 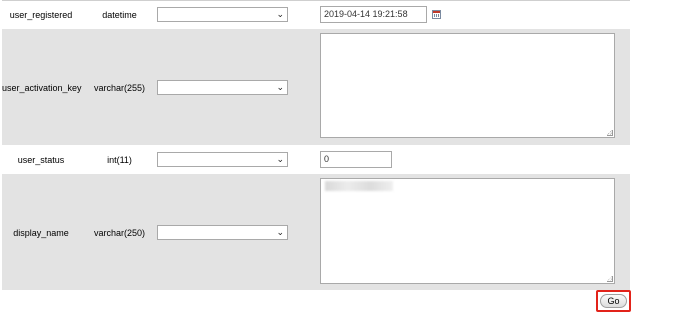 I want to click on redacted-text, so click(x=359, y=186).